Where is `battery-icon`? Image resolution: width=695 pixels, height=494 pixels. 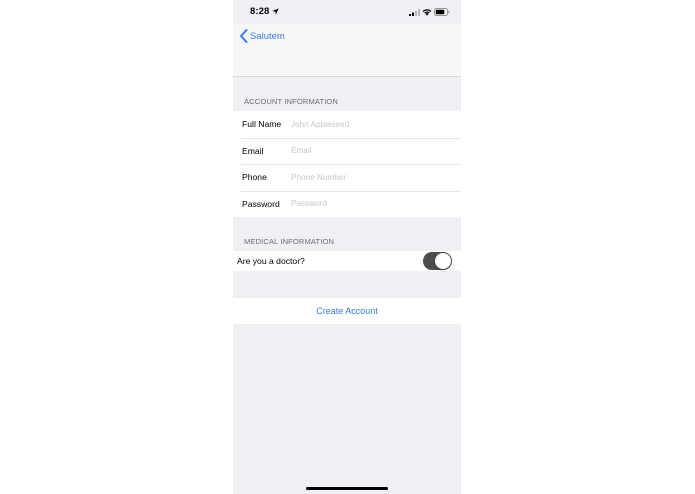
battery-icon is located at coordinates (442, 12).